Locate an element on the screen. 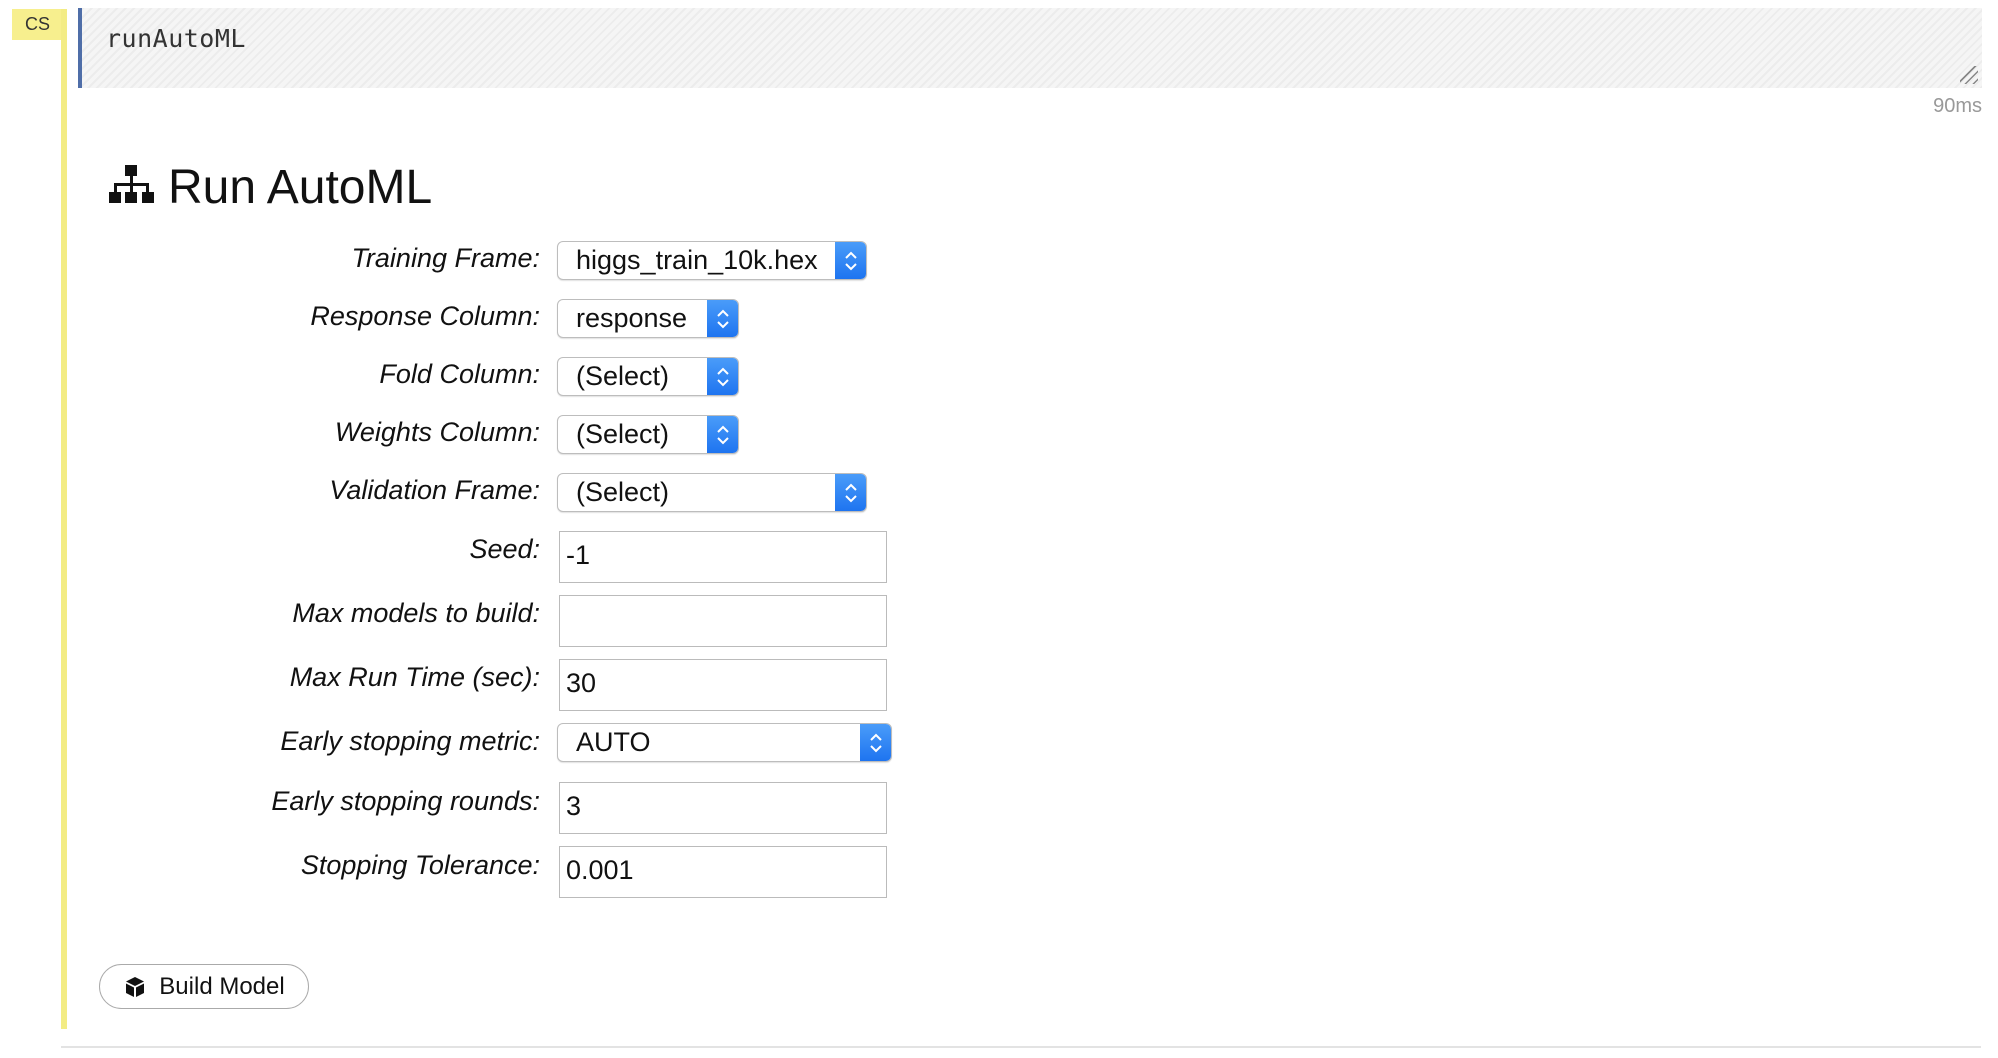 The image size is (1998, 1058). max-run-time-label: Max Run Time (sec): is located at coordinates (414, 677).